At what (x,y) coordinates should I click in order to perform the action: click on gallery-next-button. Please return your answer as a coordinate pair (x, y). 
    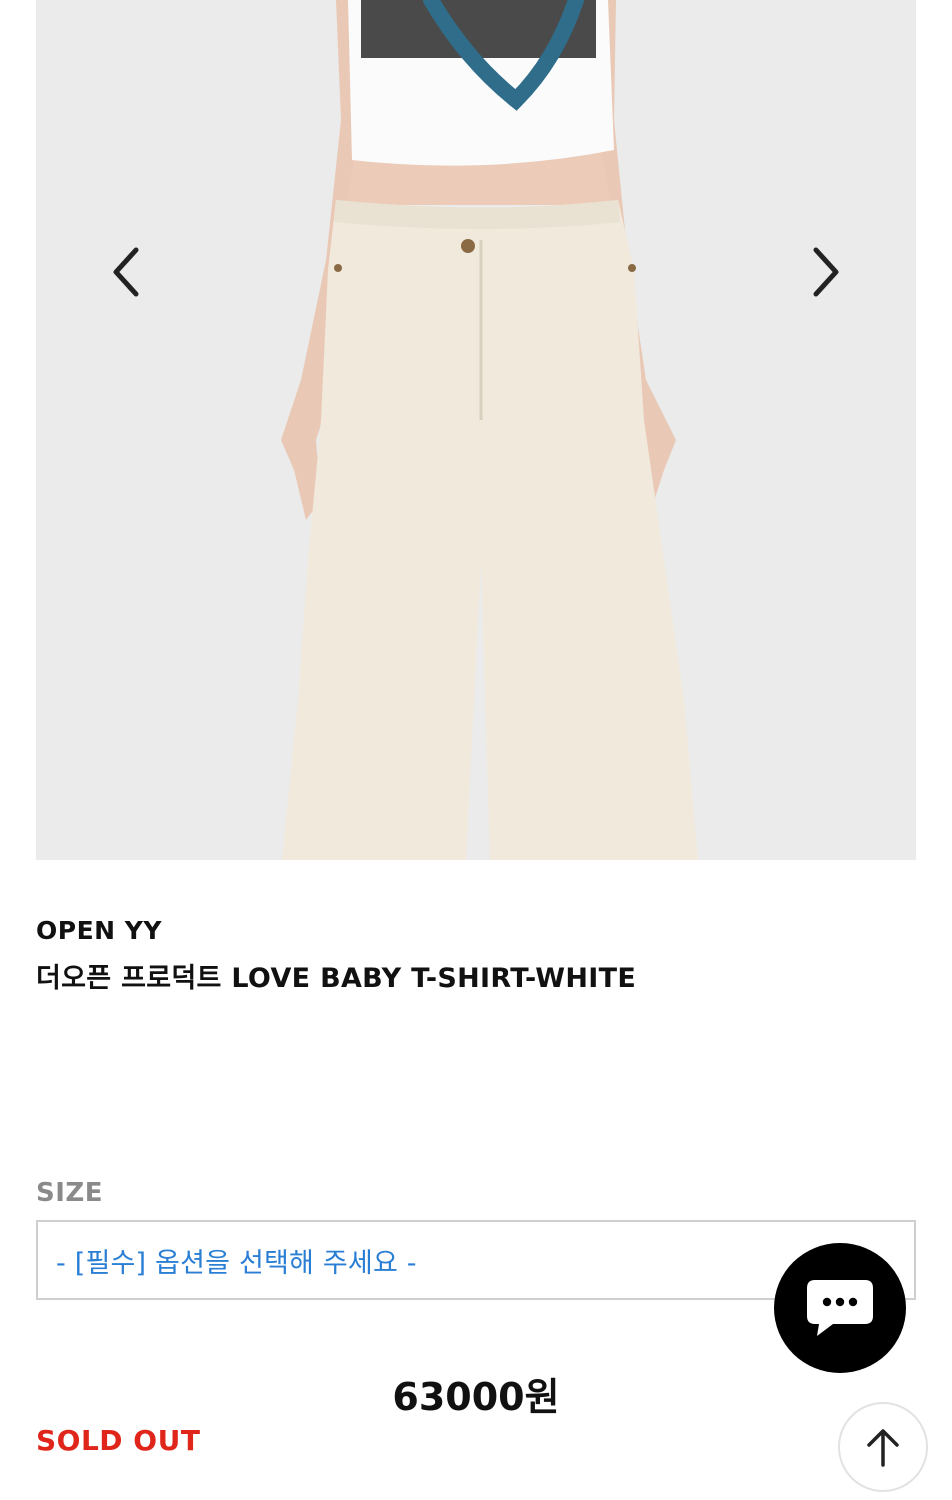
    Looking at the image, I should click on (826, 272).